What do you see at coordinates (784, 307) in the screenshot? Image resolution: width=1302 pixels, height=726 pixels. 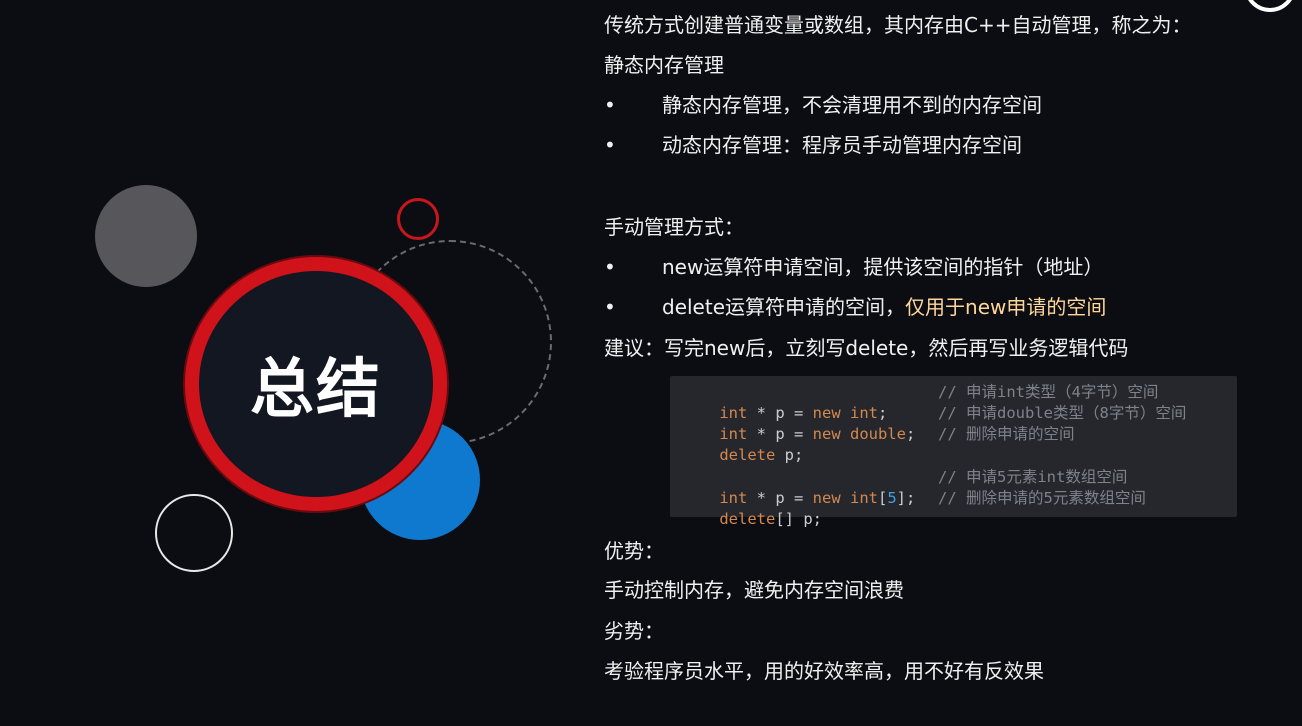 I see `manual-item-text: delete运算符申请的空间，` at bounding box center [784, 307].